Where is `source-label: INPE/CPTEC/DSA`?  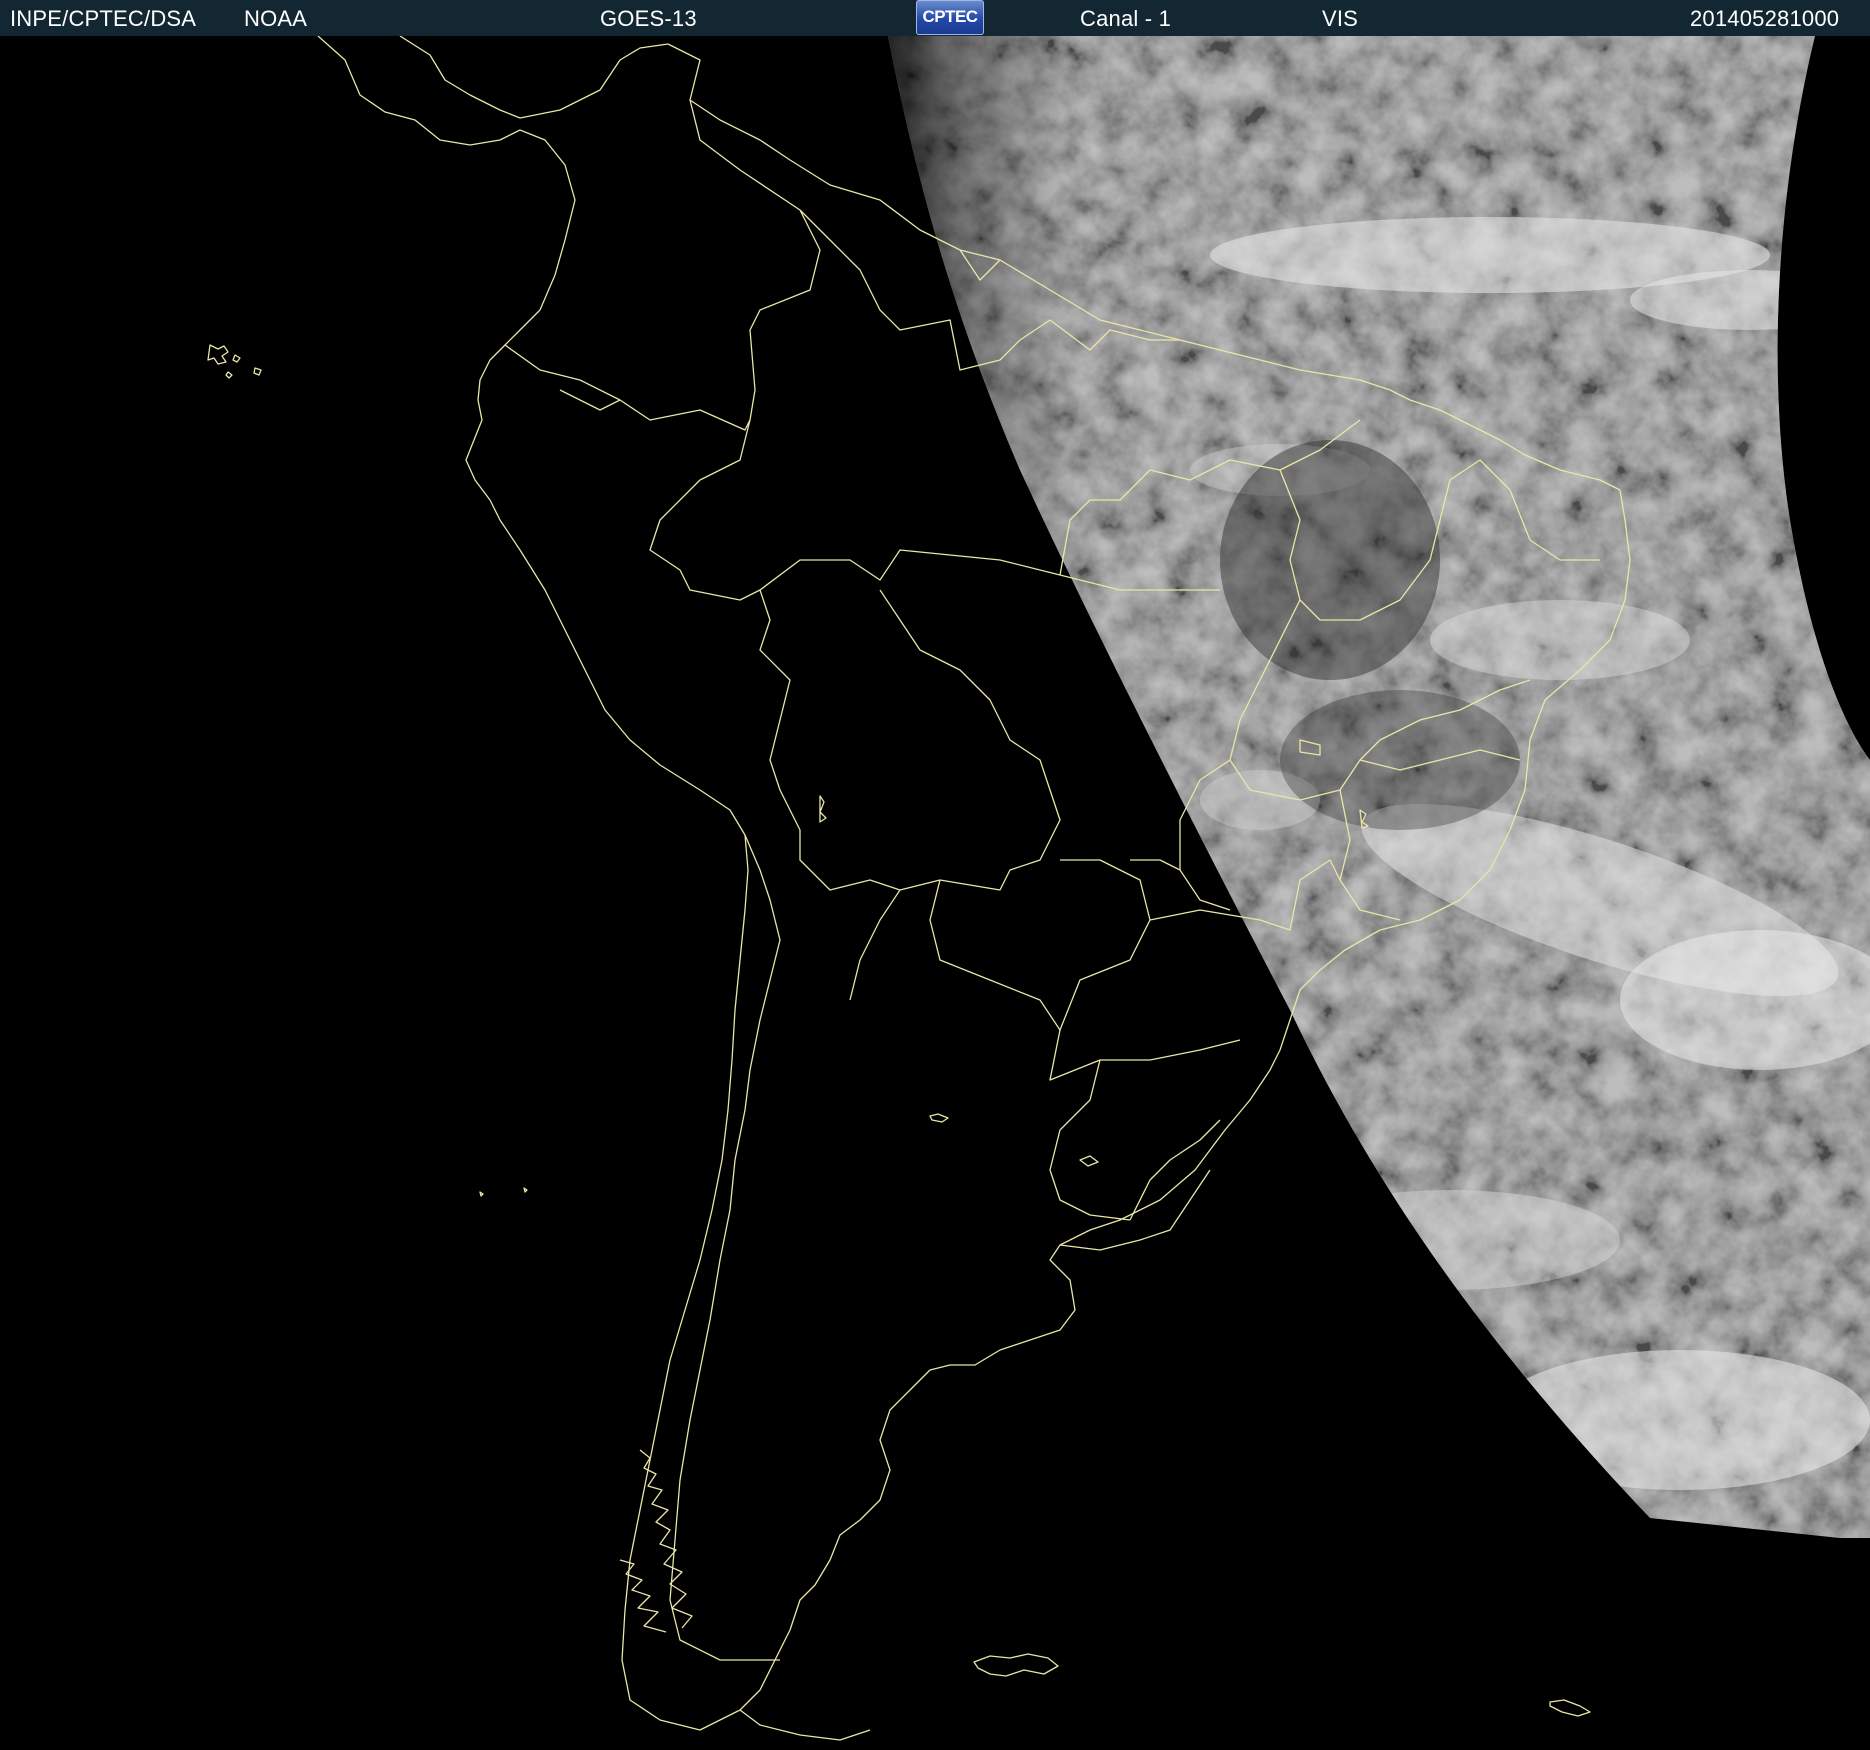
source-label: INPE/CPTEC/DSA is located at coordinates (103, 18).